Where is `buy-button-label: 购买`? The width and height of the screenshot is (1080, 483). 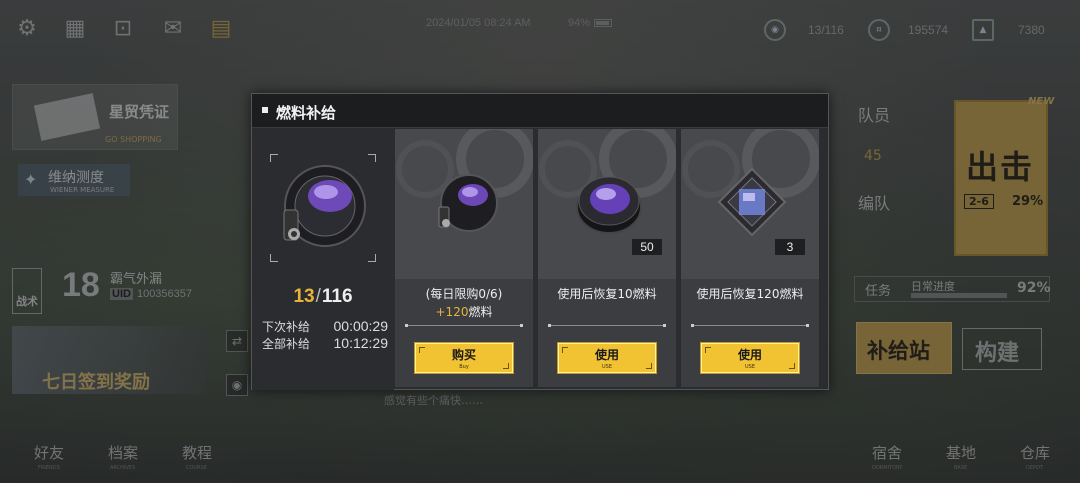 buy-button-label: 购买 is located at coordinates (463, 355).